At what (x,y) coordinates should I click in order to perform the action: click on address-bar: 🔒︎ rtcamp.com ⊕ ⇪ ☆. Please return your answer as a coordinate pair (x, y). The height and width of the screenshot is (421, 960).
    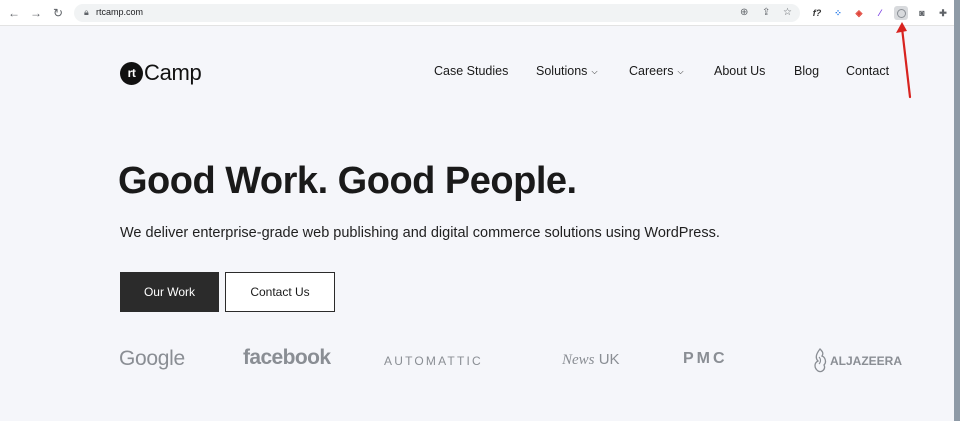
    Looking at the image, I should click on (437, 13).